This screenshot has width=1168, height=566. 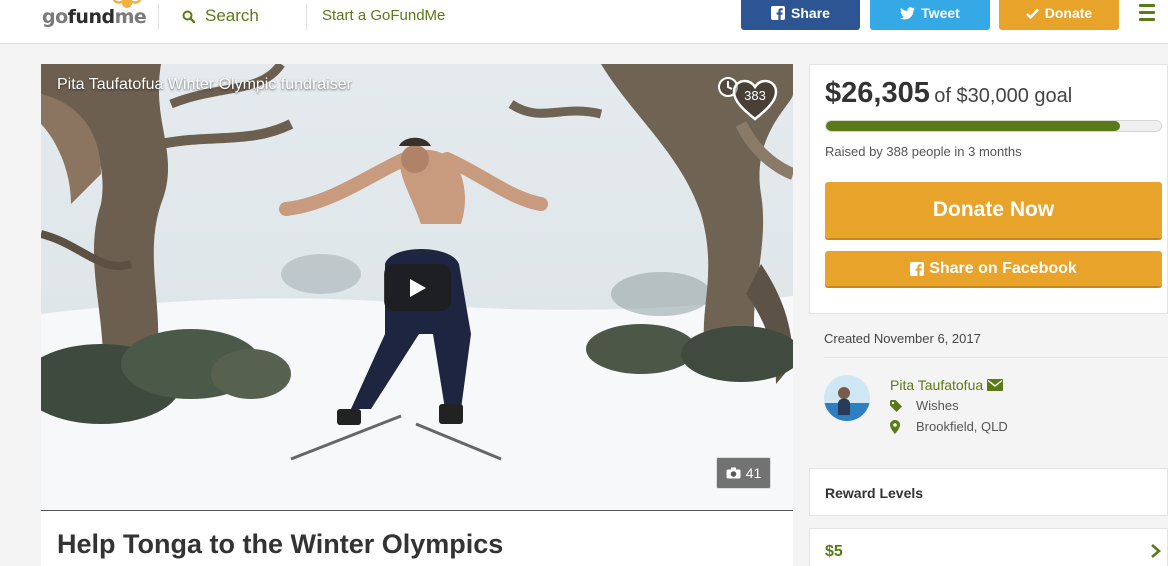 I want to click on progress-bar, so click(x=993, y=126).